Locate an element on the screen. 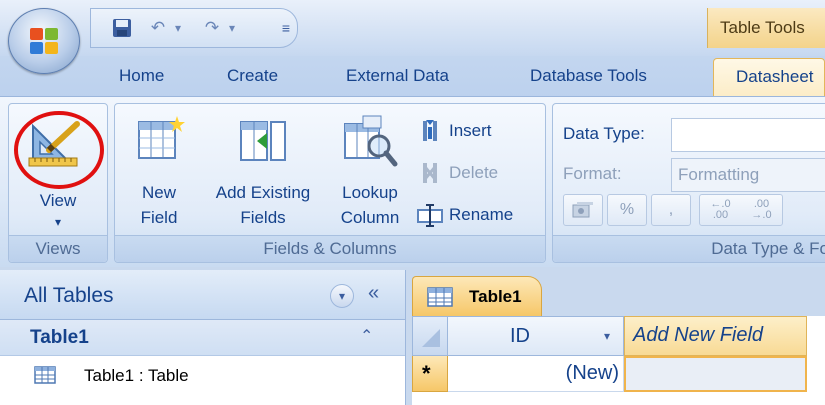  document-tab-table1: Table1 is located at coordinates (477, 296).